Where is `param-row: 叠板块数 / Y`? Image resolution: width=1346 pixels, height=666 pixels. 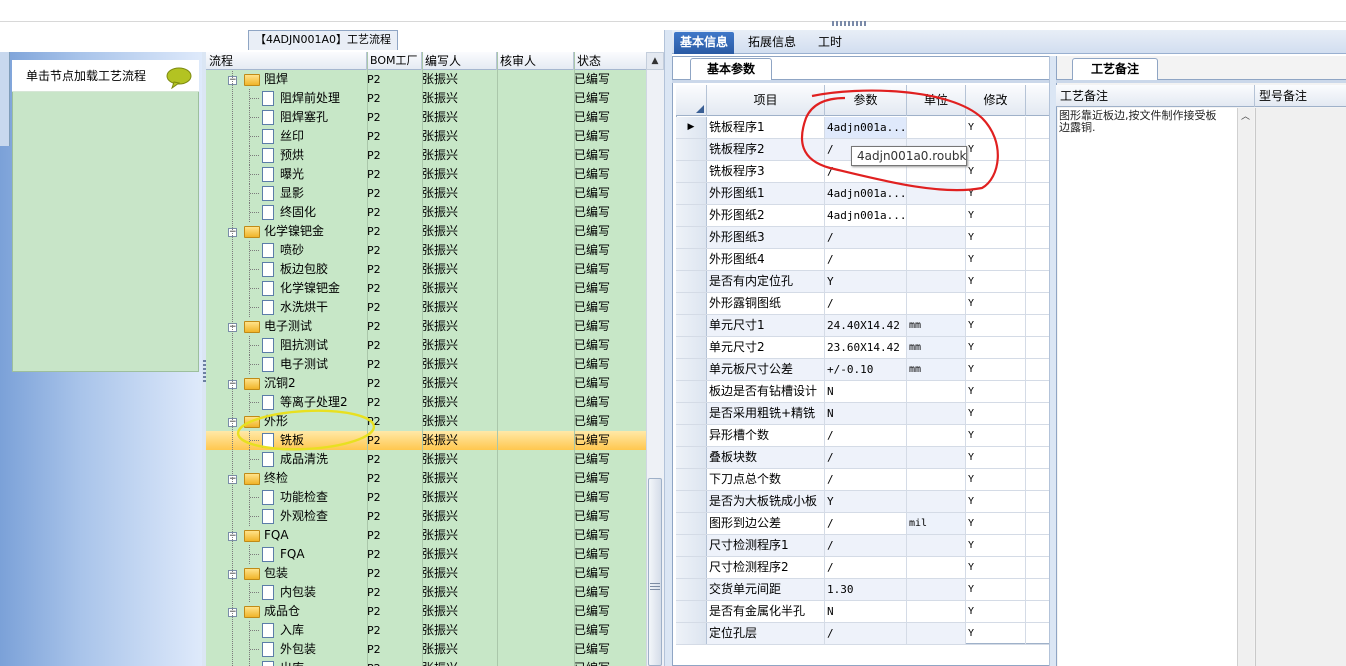
param-row: 叠板块数 / Y is located at coordinates (863, 458).